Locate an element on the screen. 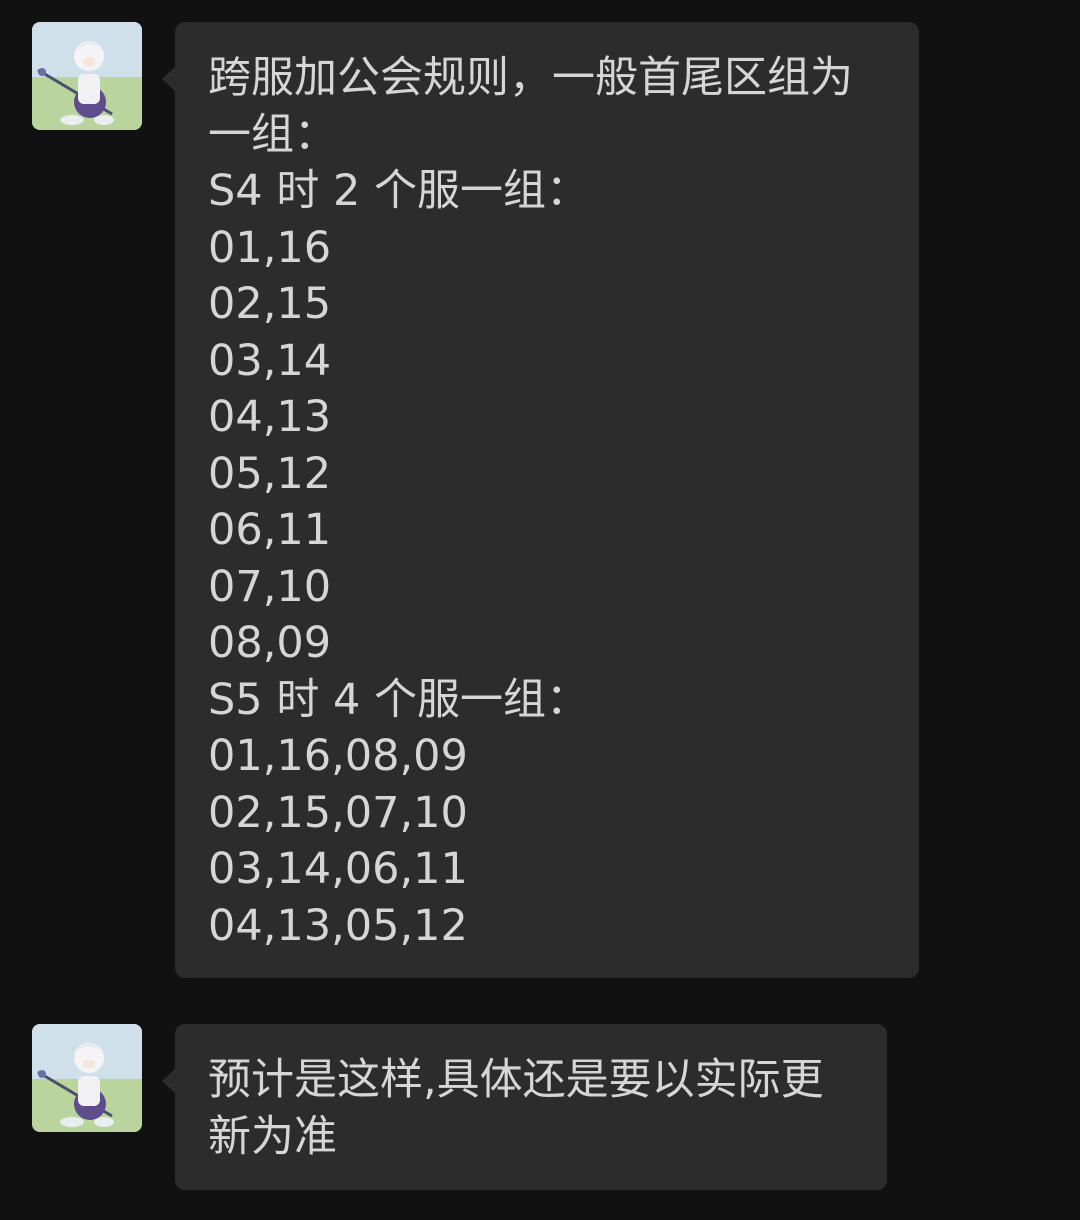 This screenshot has width=1080, height=1220. message-text-line: 跨服加公会规则，一般首尾区组为 is located at coordinates (530, 78).